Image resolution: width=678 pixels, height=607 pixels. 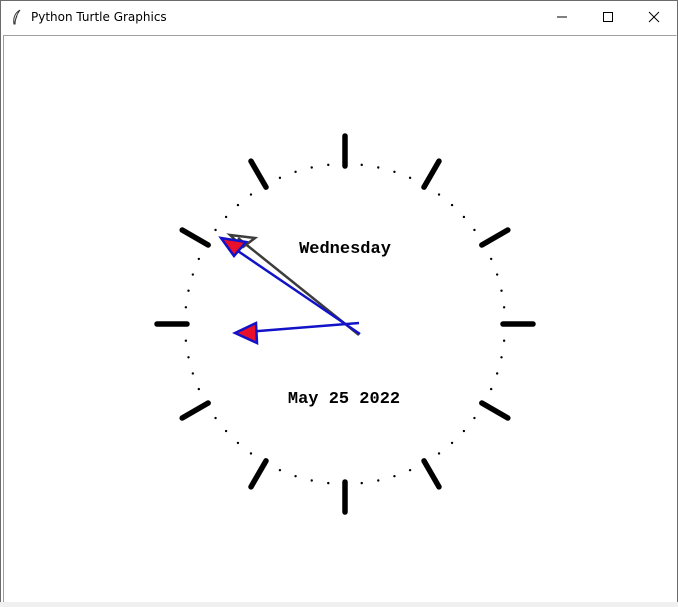 I want to click on maximize-icon, so click(x=608, y=16).